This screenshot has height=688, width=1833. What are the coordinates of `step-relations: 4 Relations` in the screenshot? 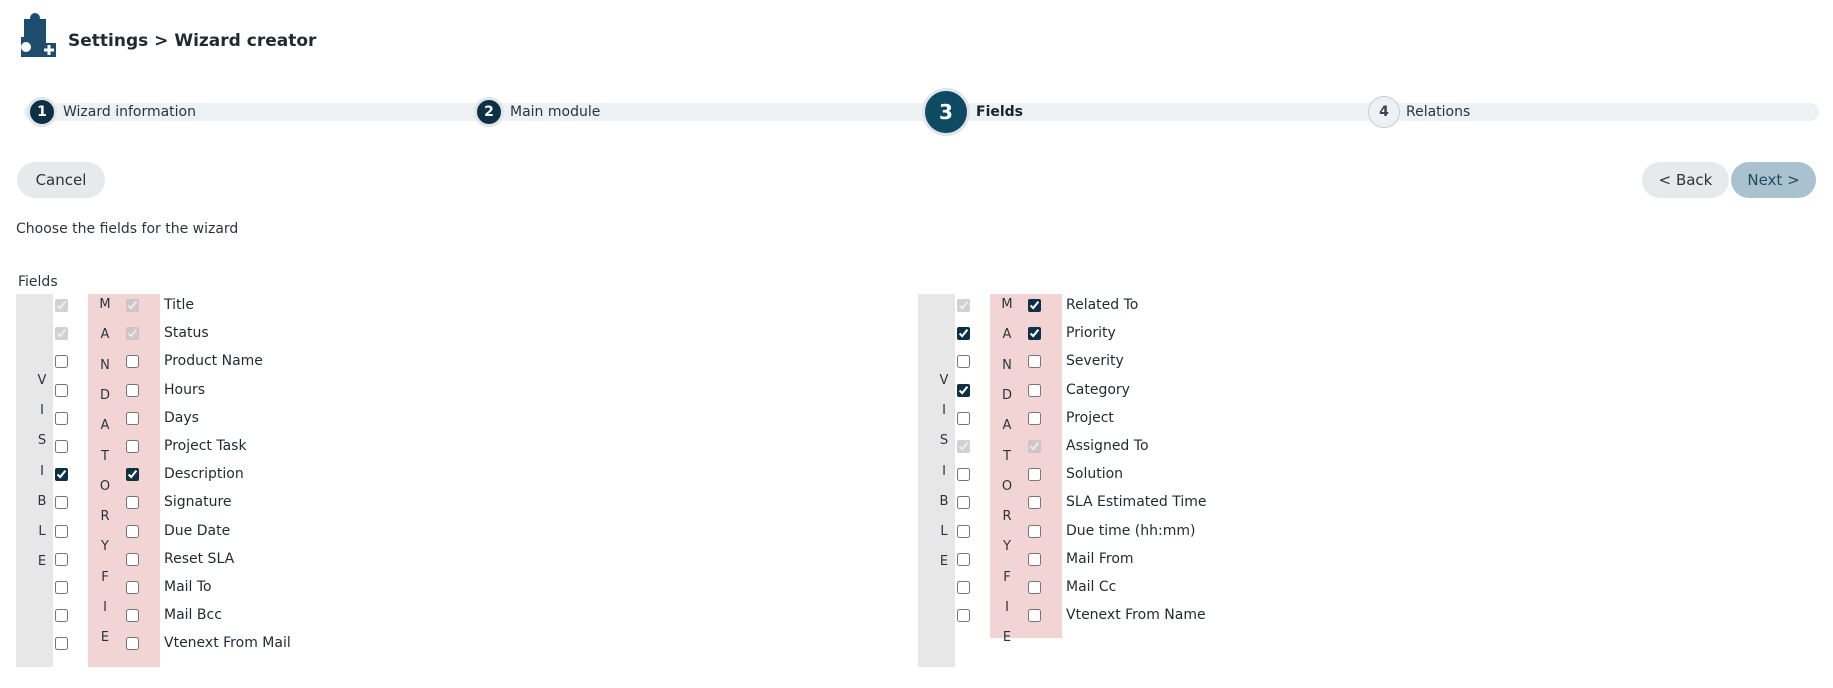 It's located at (1419, 112).